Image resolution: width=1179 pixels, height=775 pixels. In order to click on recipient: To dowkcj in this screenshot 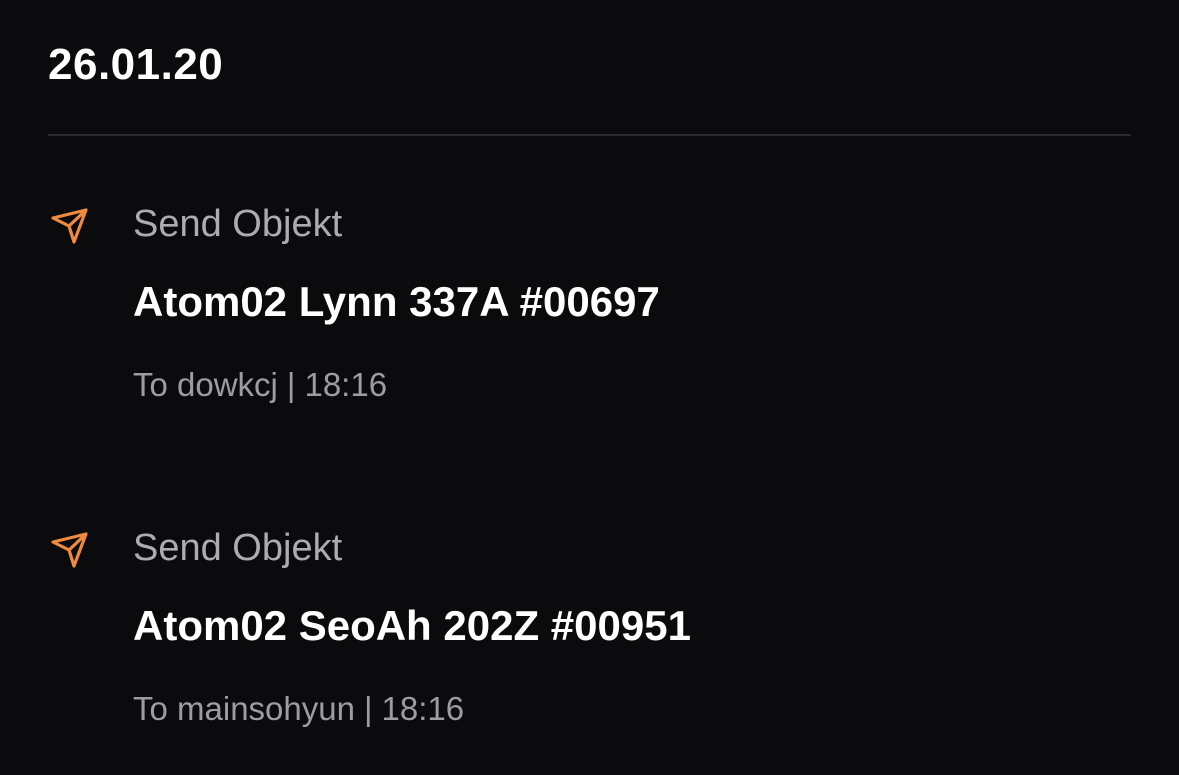, I will do `click(205, 384)`.